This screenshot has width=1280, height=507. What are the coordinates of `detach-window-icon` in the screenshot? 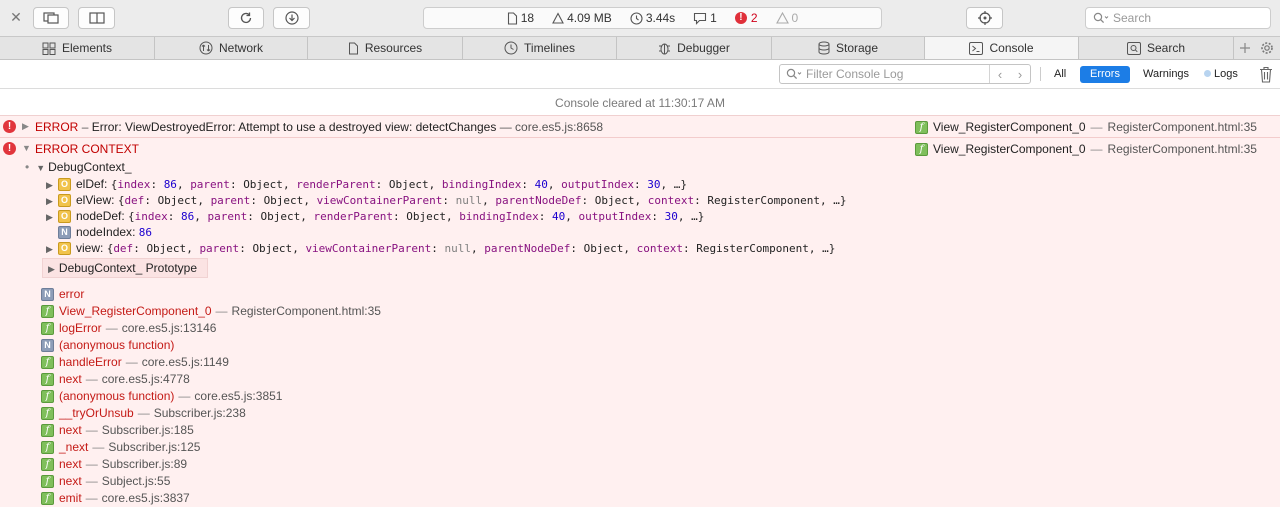 It's located at (51, 18).